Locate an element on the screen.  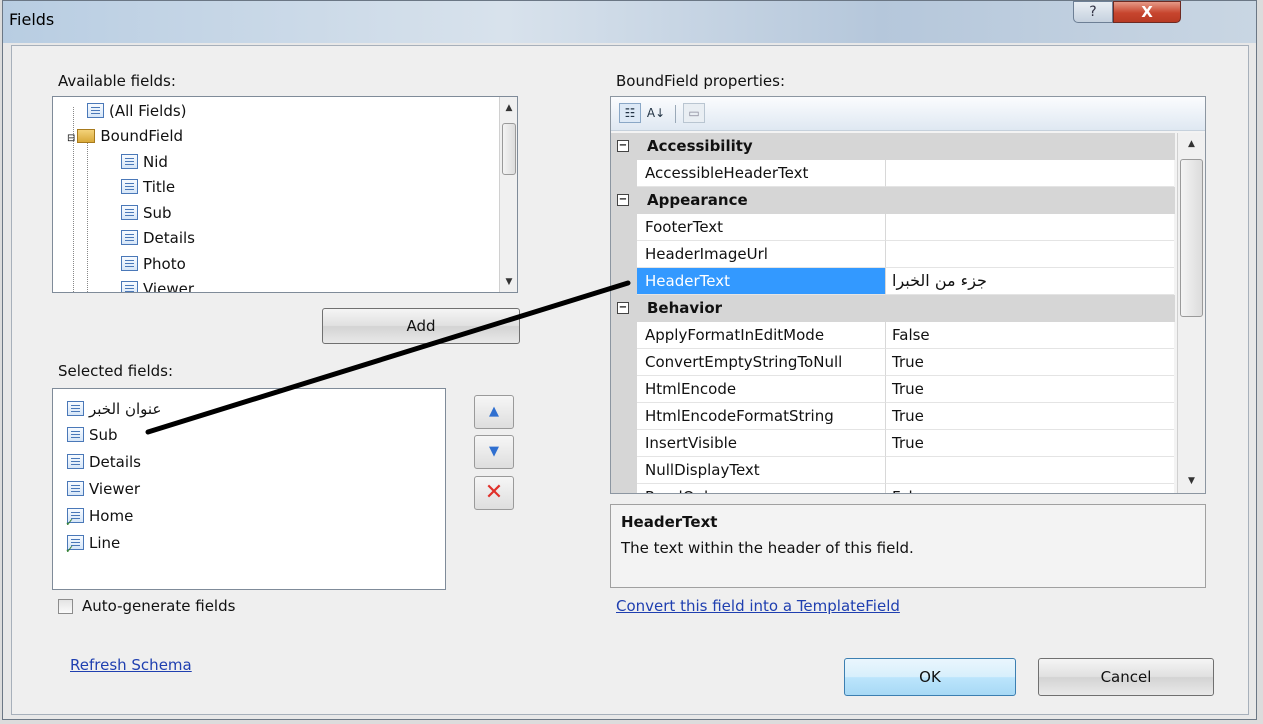
list-item: Viewer is located at coordinates (103, 489).